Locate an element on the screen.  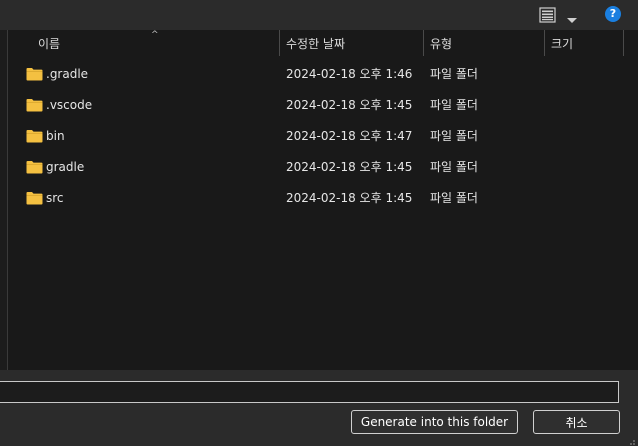
cancel-button: 취소 is located at coordinates (576, 422).